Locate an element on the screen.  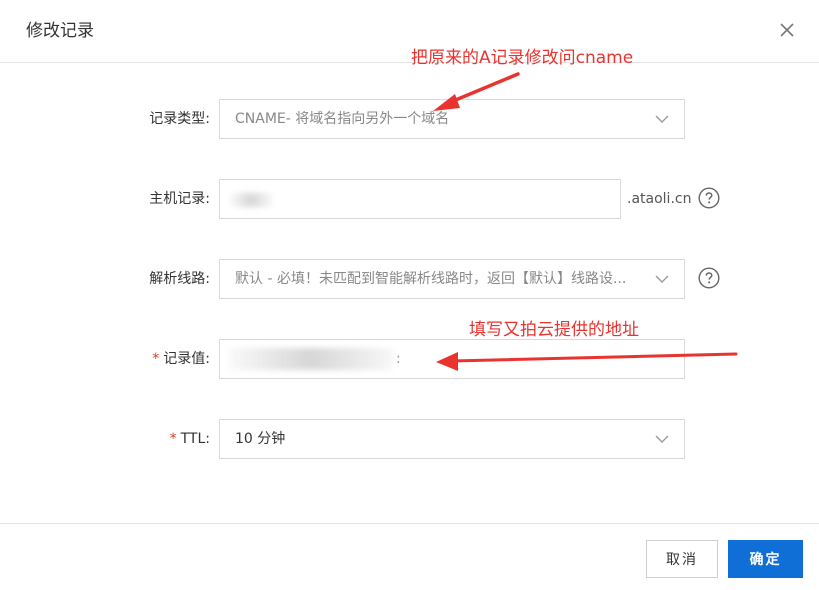
record-type-label: 记录类型: is located at coordinates (179, 119).